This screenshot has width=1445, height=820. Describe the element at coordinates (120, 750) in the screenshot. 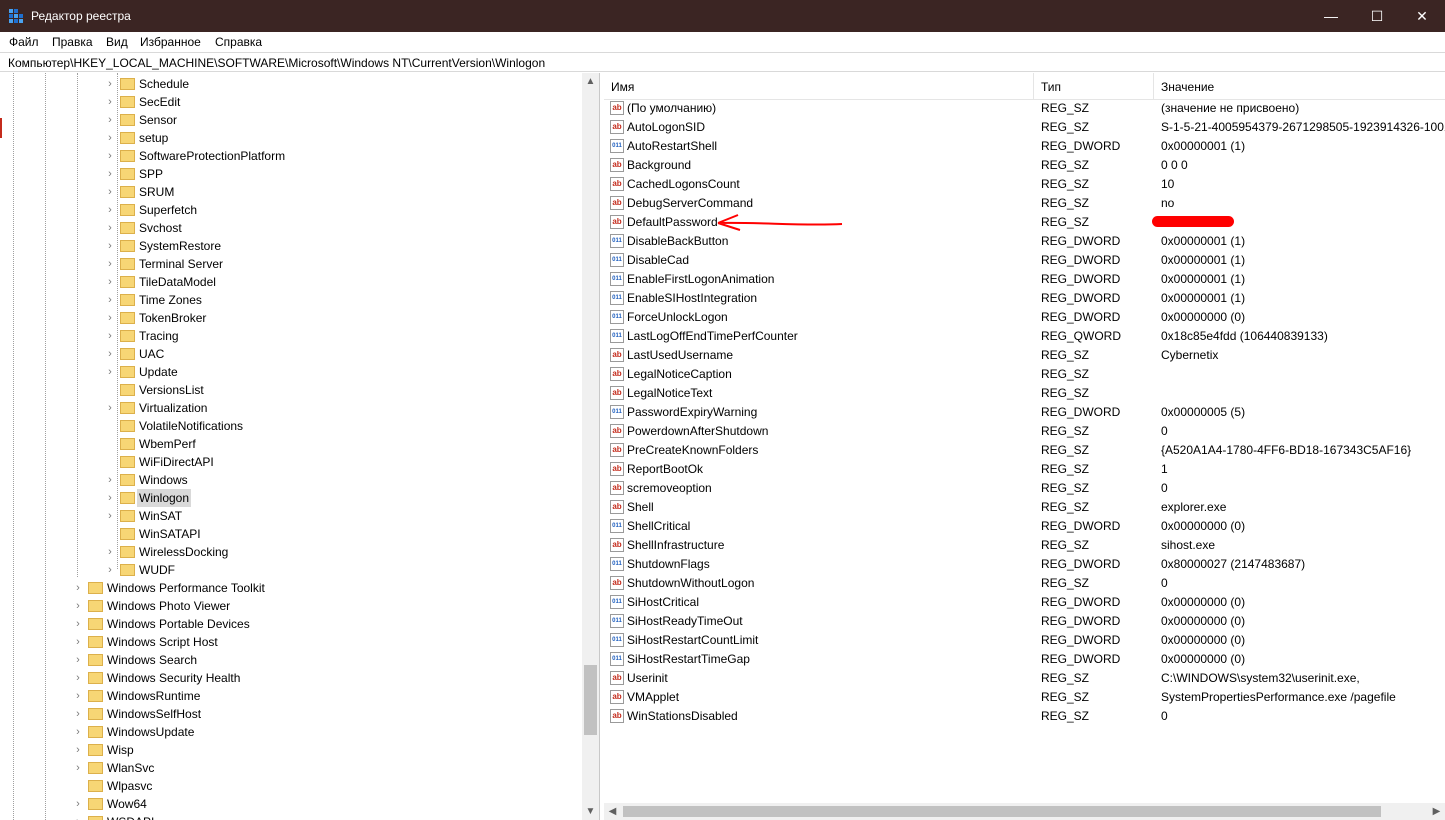

I see `tree-node-label: Wisp` at that location.